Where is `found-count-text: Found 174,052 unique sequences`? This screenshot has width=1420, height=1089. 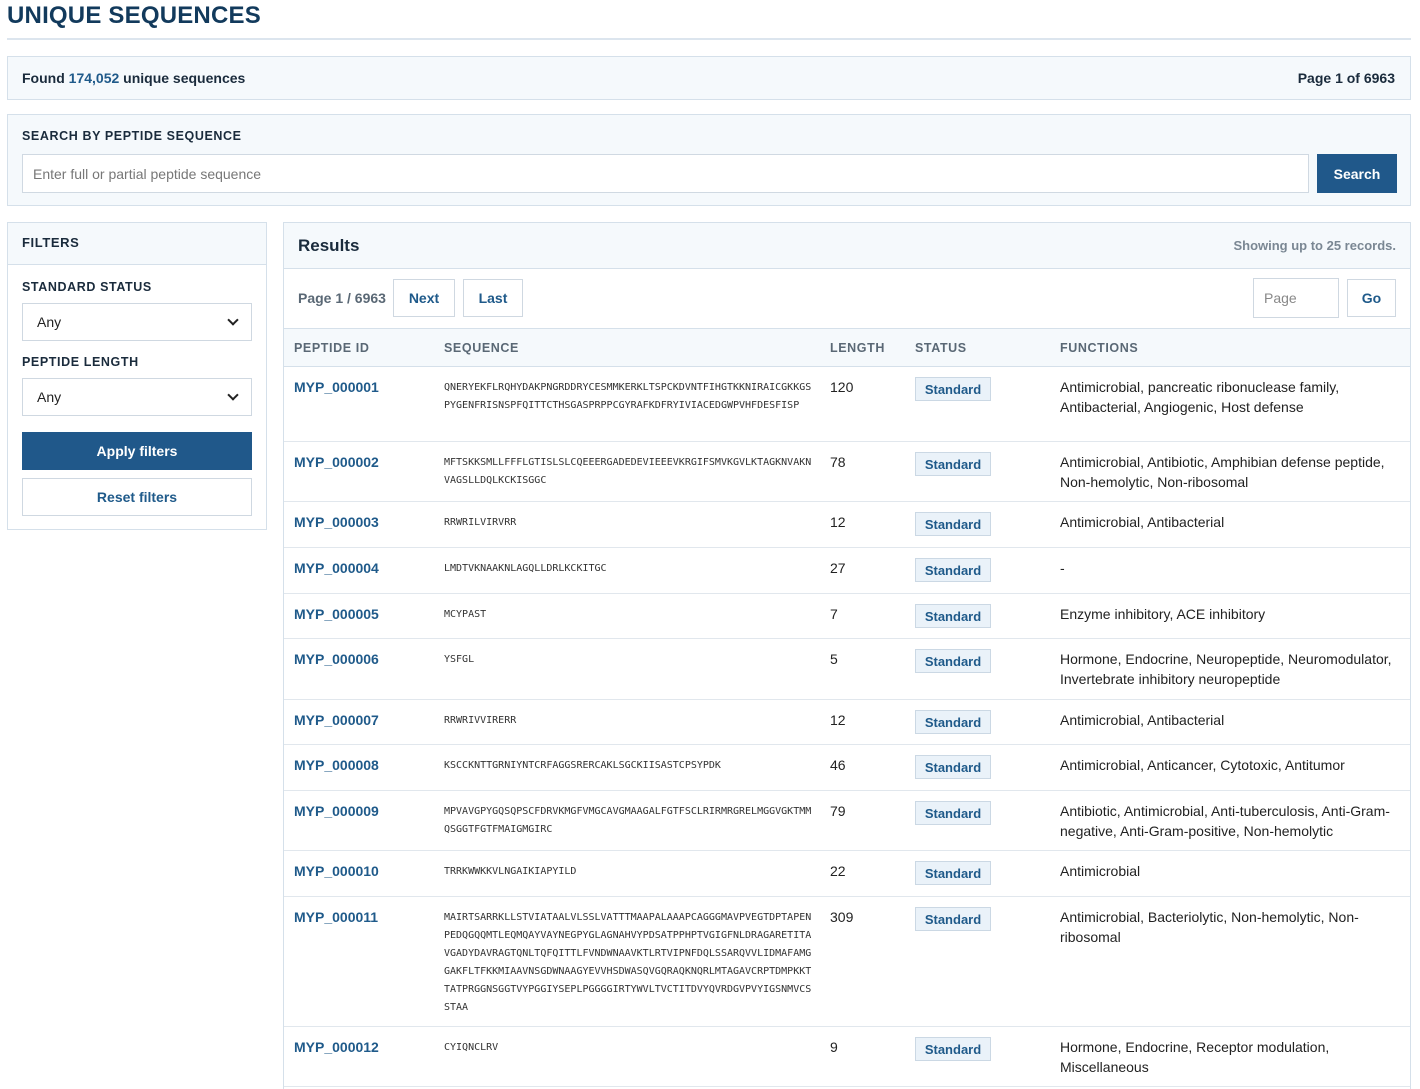 found-count-text: Found 174,052 unique sequences is located at coordinates (133, 78).